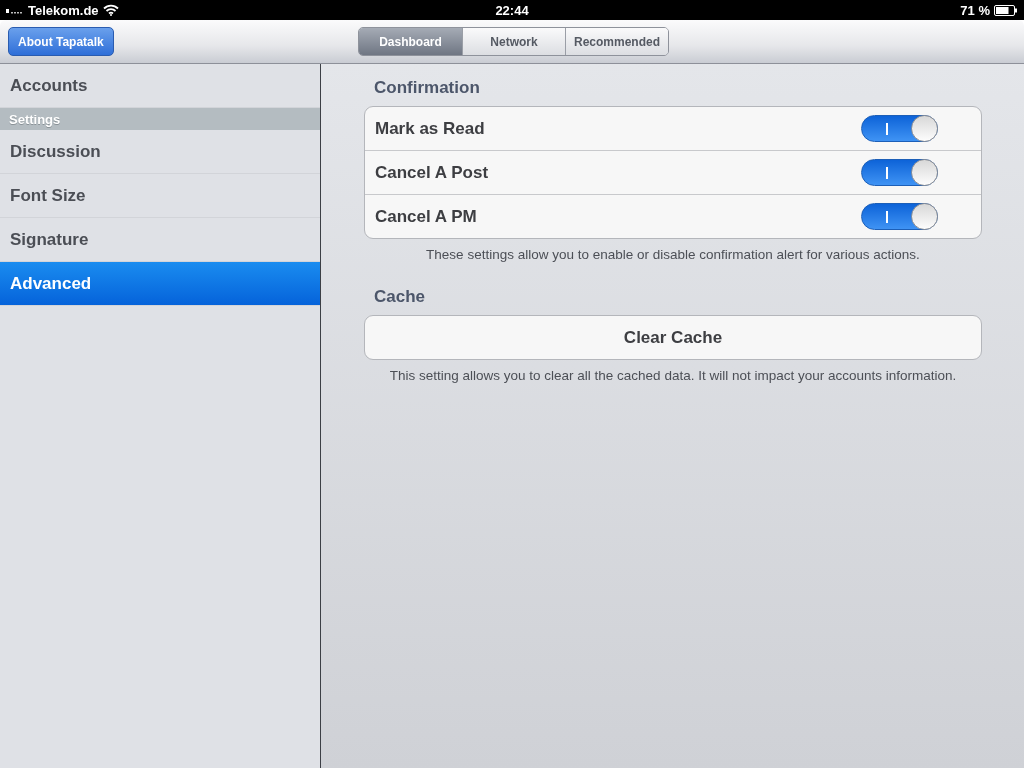 This screenshot has width=1024, height=768. What do you see at coordinates (110, 10) in the screenshot?
I see `wifi-icon` at bounding box center [110, 10].